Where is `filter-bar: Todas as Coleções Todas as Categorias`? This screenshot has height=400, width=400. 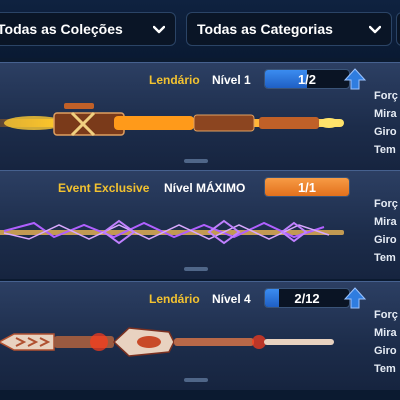
filter-bar: Todas as Coleções Todas as Categorias is located at coordinates (200, 29).